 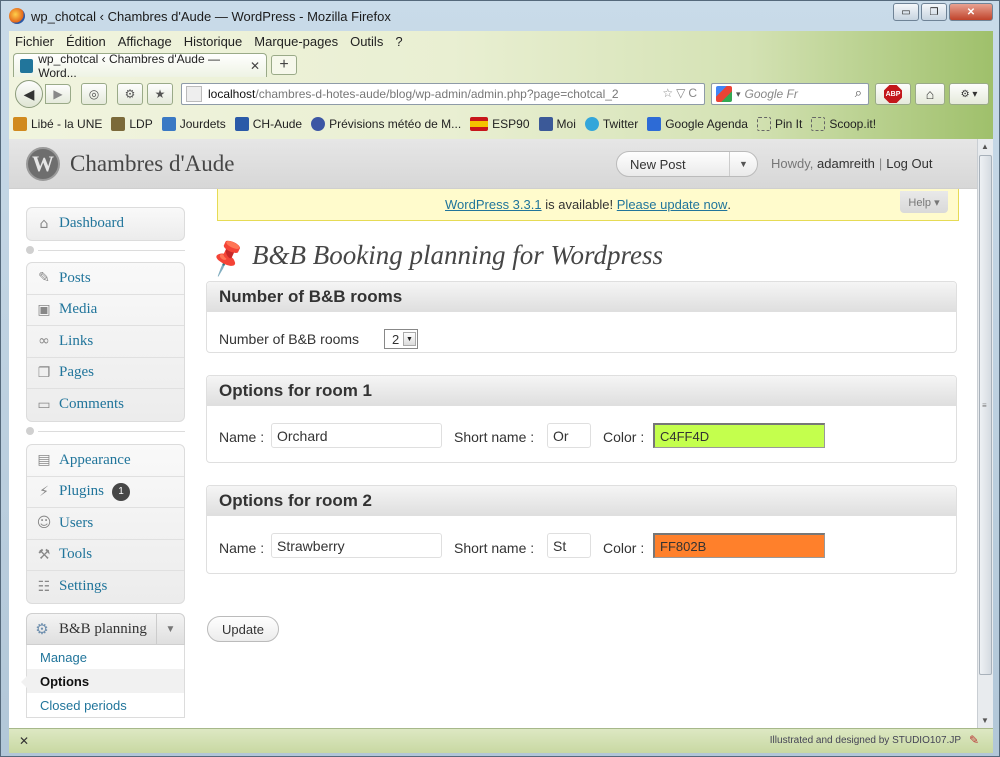 What do you see at coordinates (105, 492) in the screenshot?
I see `sidebar-item-plugins: ⚡ Plugins 1` at bounding box center [105, 492].